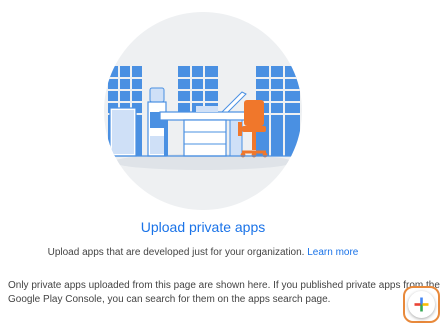  I want to click on add-app-button, so click(421, 304).